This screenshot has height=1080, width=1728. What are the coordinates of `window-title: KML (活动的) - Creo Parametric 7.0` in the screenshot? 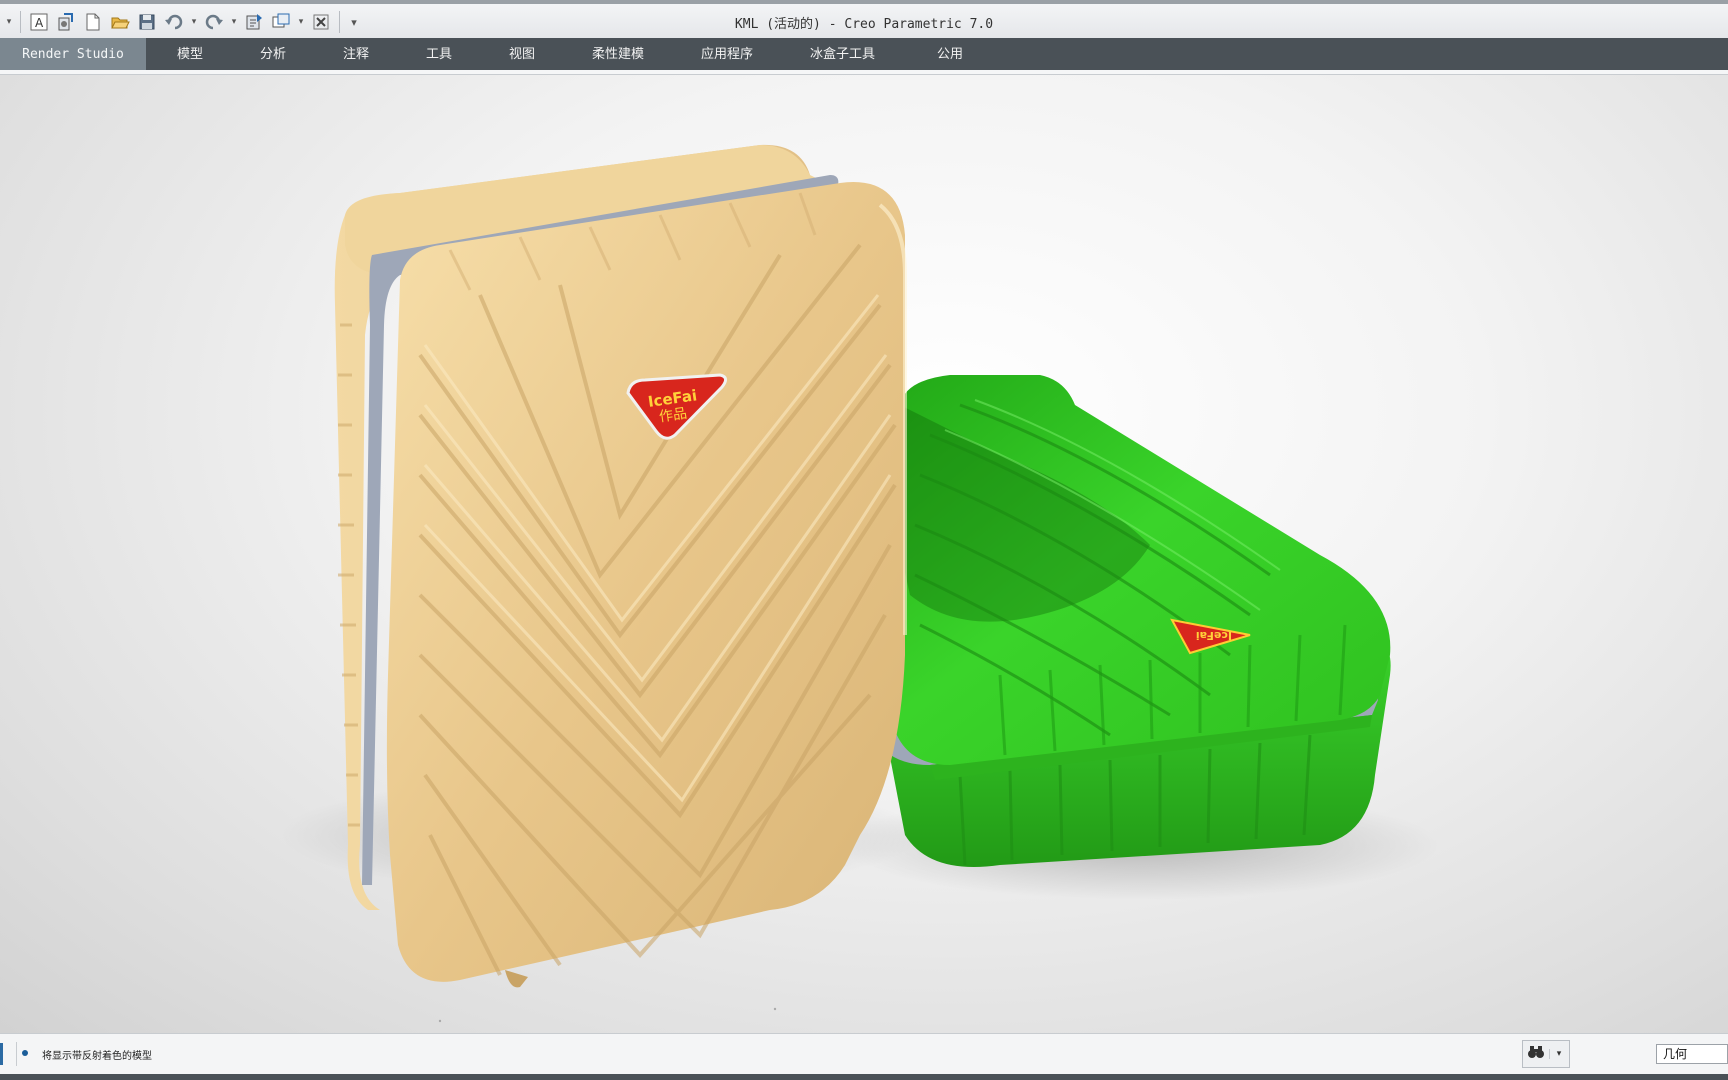 It's located at (864, 24).